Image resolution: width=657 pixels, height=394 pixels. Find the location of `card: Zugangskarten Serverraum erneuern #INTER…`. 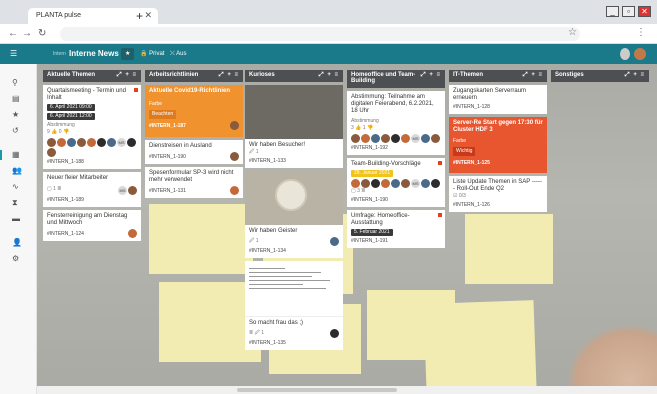

card: Zugangskarten Serverraum erneuern #INTER… is located at coordinates (498, 99).